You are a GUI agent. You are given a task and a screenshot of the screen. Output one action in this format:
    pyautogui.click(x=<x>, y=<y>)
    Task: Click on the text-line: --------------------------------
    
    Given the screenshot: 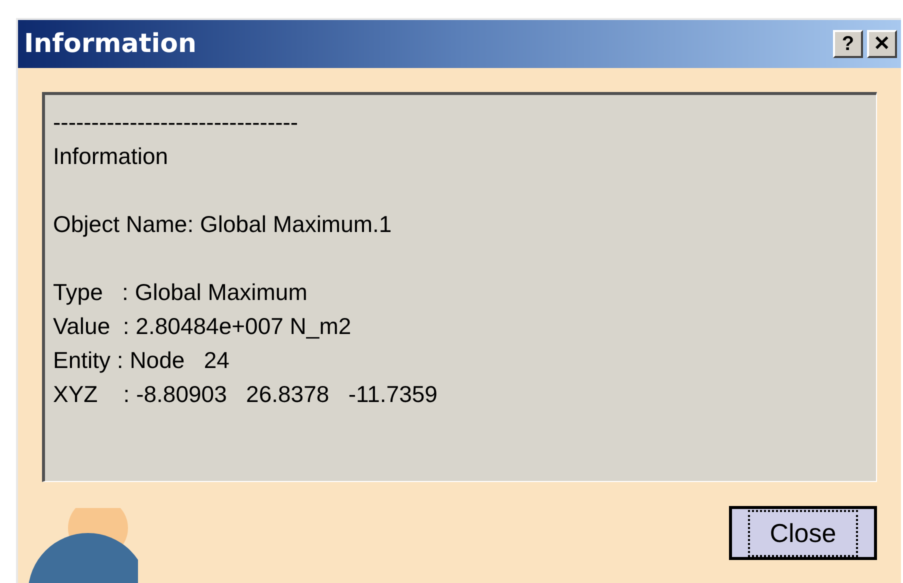 What is the action you would take?
    pyautogui.click(x=175, y=122)
    